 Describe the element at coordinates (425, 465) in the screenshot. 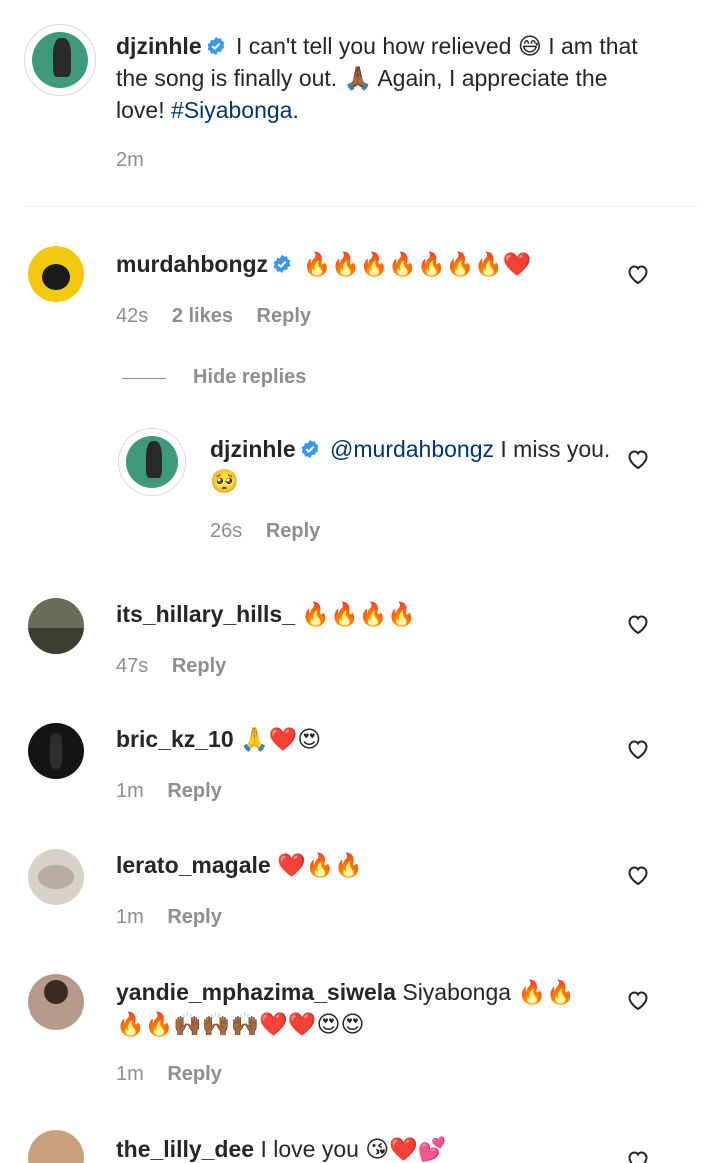

I see `reply-body: djzinhle @murdahbongz I miss you. 🥺` at that location.